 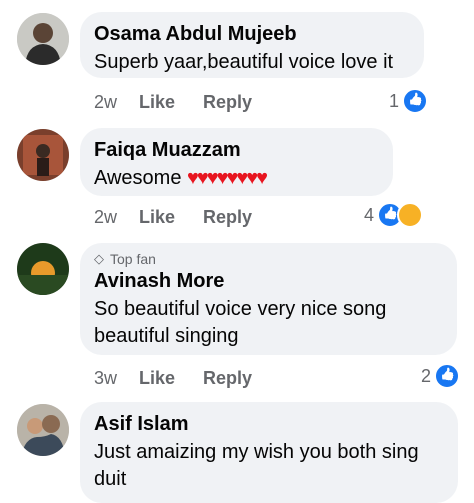 I want to click on reaction-summary: 2, so click(x=441, y=376).